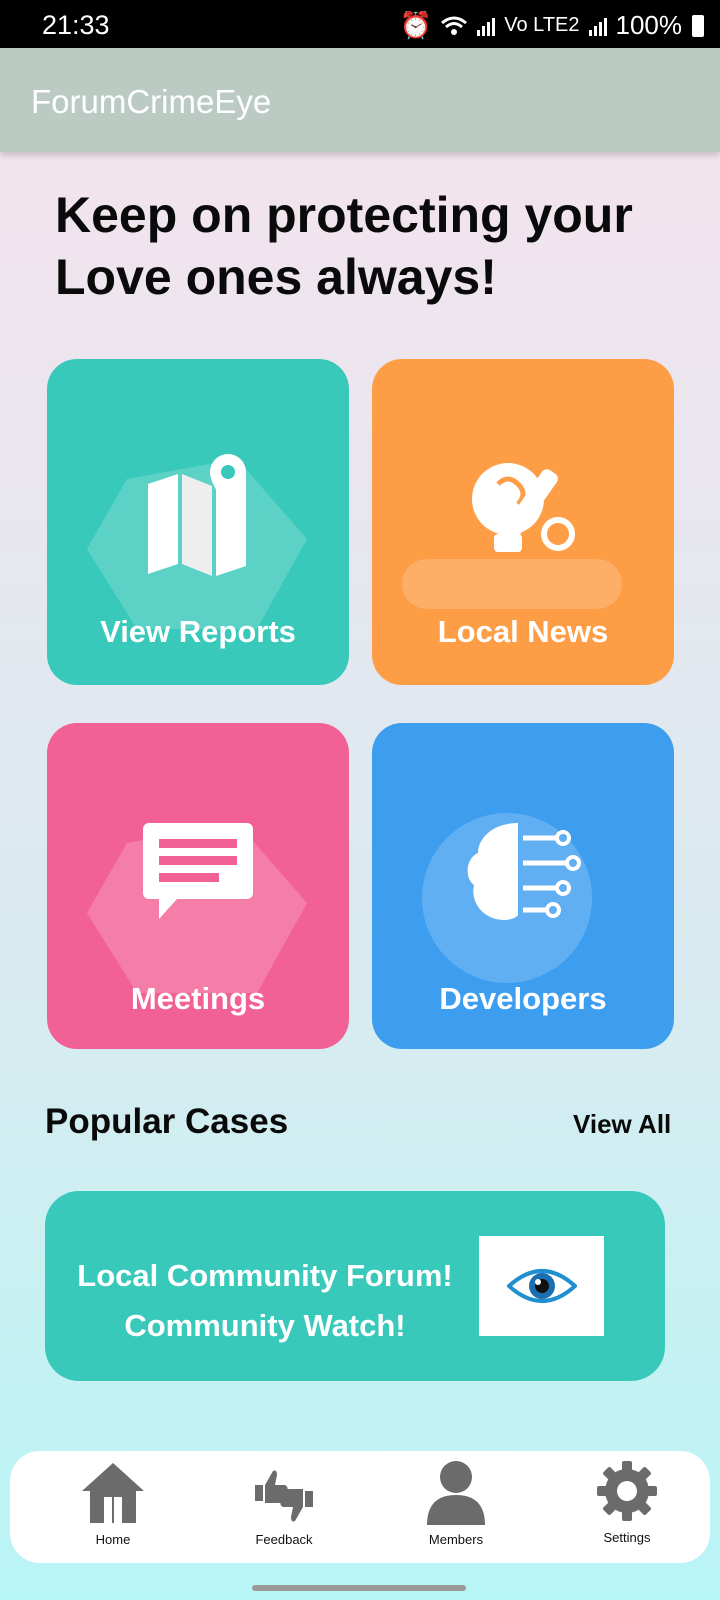  What do you see at coordinates (265, 1301) in the screenshot?
I see `case-text: Local Community Forum! Community Watch!` at bounding box center [265, 1301].